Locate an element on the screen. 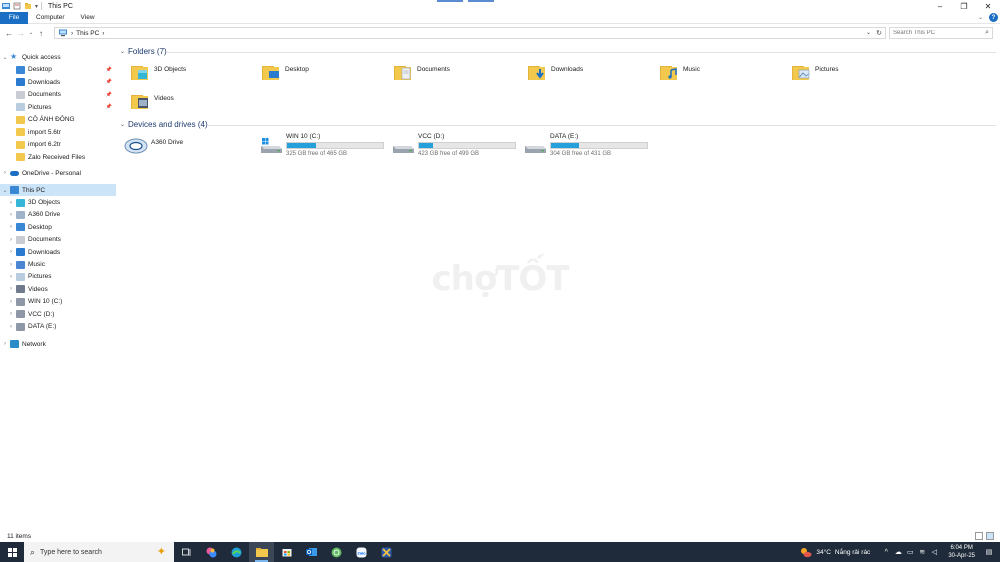 The image size is (1000, 562). address-bar: › This PC › ⌄ ↻ is located at coordinates (470, 33).